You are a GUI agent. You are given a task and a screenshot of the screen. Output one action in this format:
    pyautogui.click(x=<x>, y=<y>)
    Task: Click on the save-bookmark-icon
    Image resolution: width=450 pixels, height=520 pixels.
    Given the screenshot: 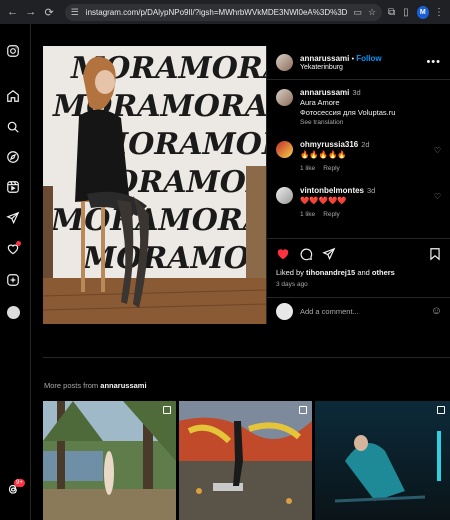 What is the action you would take?
    pyautogui.click(x=435, y=254)
    